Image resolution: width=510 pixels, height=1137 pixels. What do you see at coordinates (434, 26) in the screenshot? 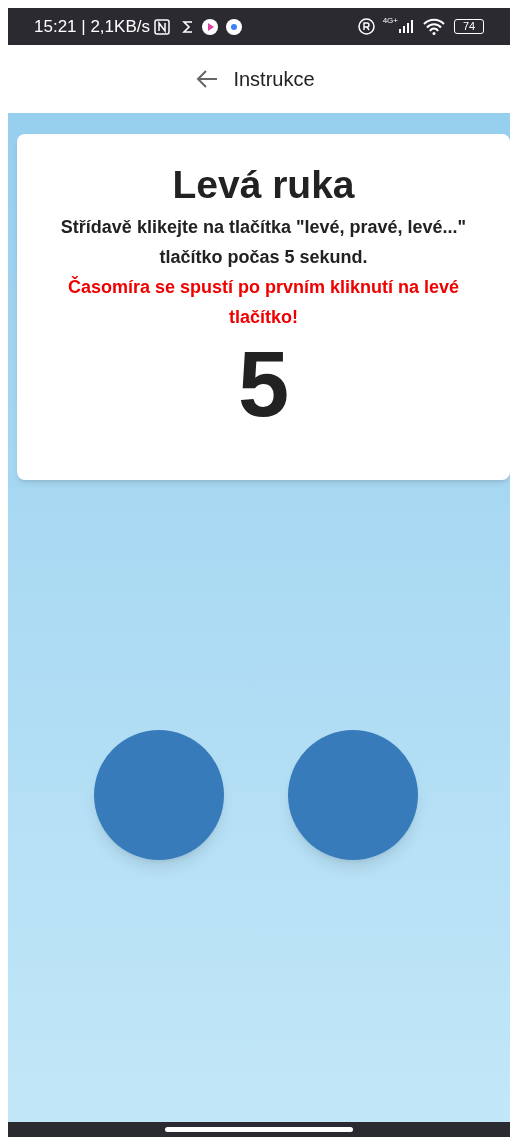
I see `wifi-icon` at bounding box center [434, 26].